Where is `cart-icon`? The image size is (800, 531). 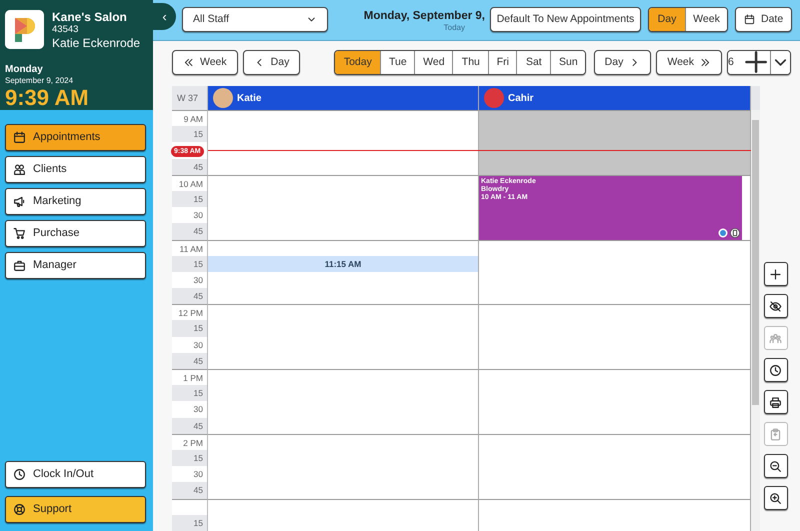
cart-icon is located at coordinates (19, 233).